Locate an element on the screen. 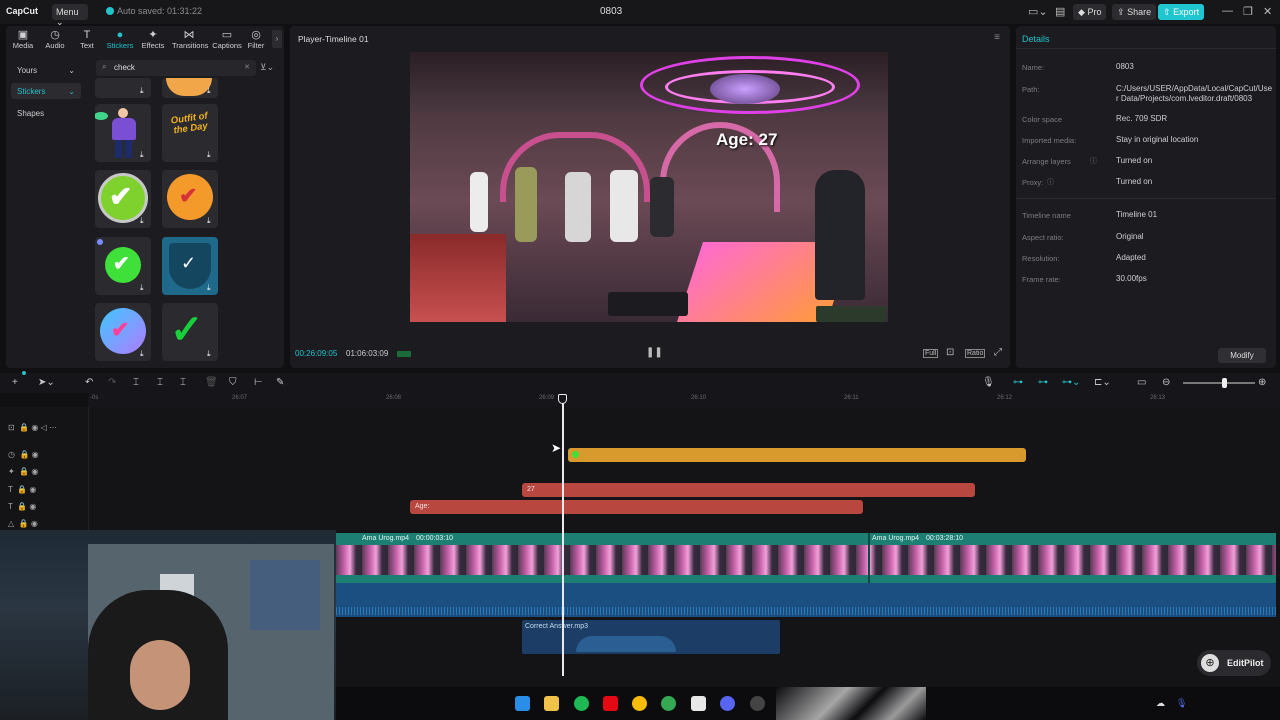 The image size is (1280, 720). share-button: ⇪ Share is located at coordinates (1134, 12).